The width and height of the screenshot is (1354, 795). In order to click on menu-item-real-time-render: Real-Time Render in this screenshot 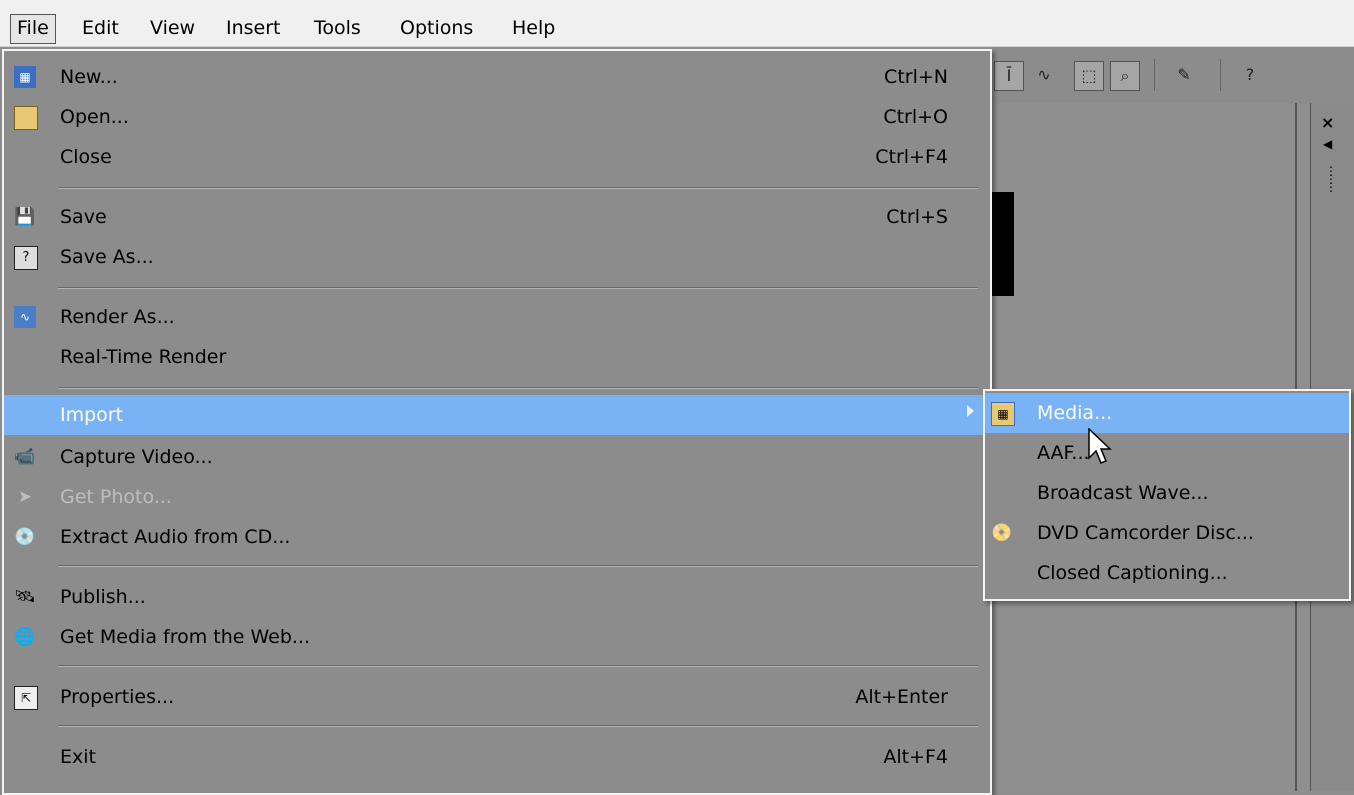, I will do `click(497, 357)`.